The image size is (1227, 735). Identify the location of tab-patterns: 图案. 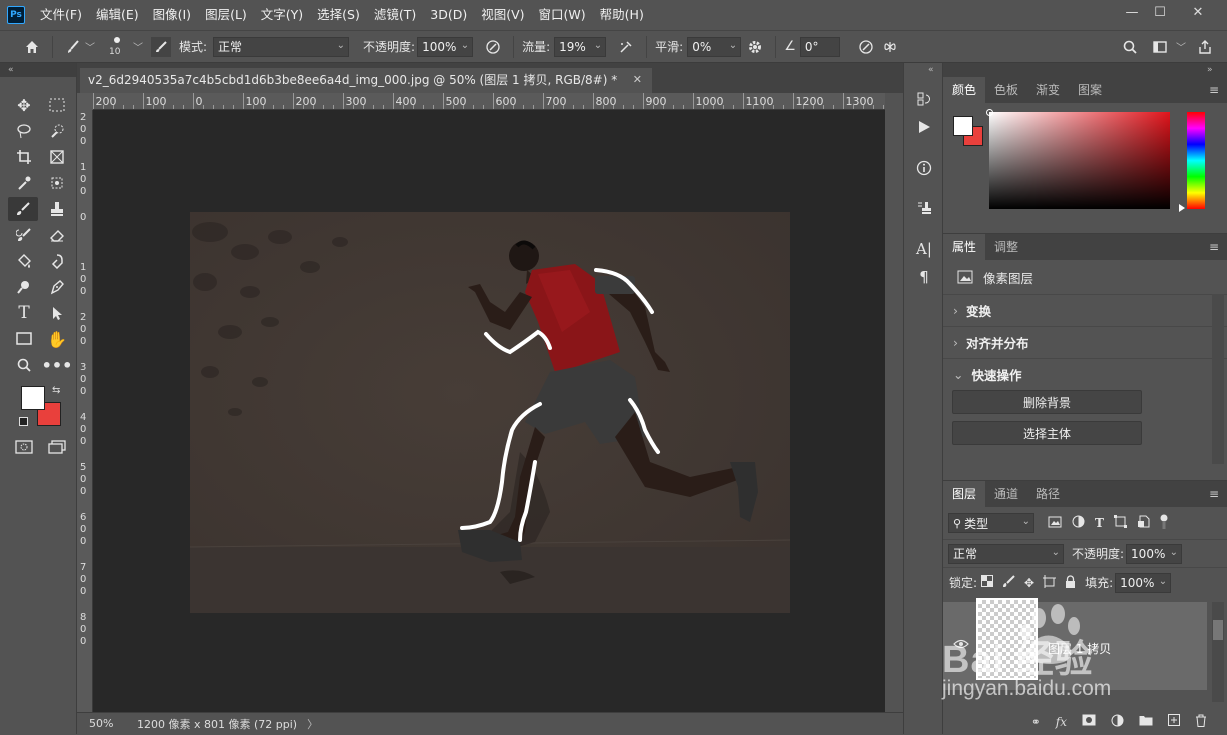
(1090, 90).